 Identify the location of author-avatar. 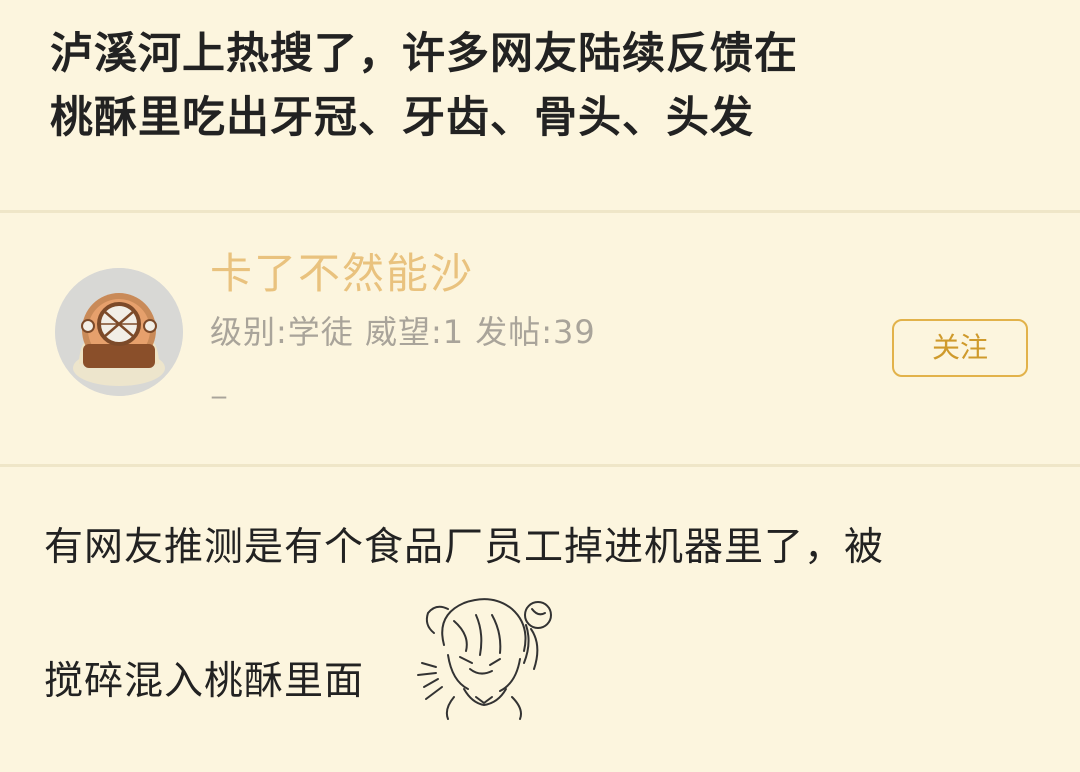
(119, 332).